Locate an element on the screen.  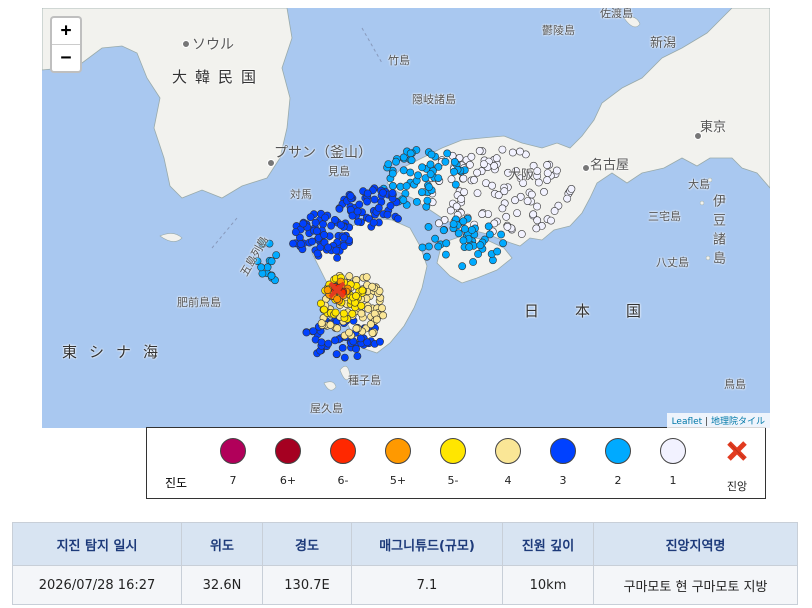
tiles-link: 地理院タイル is located at coordinates (738, 422).